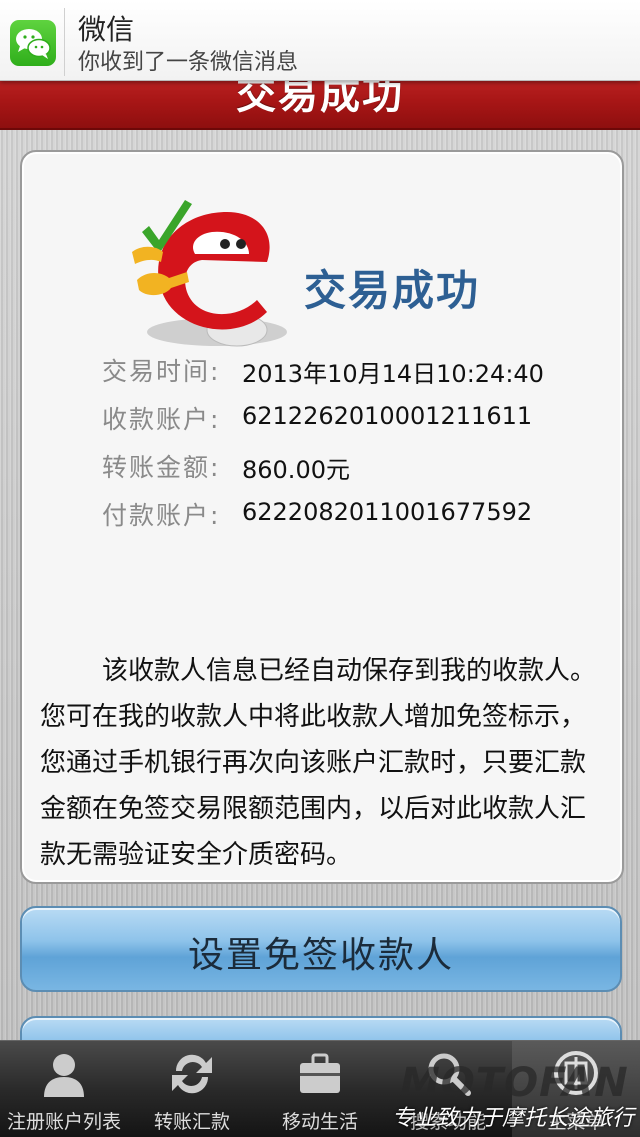  Describe the element at coordinates (188, 62) in the screenshot. I see `notification-message: 你收到了一条微信消息` at that location.